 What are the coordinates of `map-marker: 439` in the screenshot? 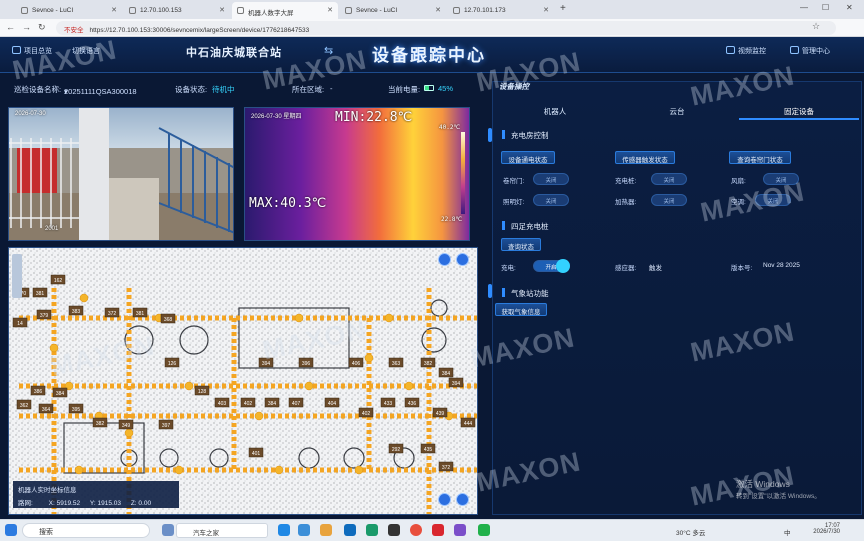 It's located at (440, 412).